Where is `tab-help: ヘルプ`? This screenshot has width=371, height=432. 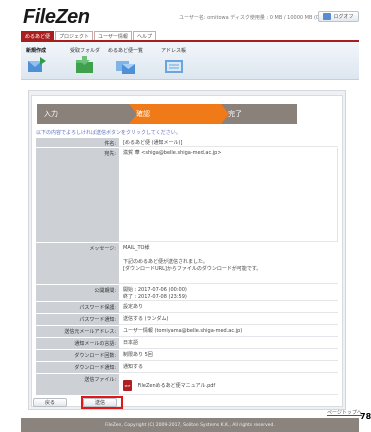
tab-help: ヘルプ is located at coordinates (144, 35).